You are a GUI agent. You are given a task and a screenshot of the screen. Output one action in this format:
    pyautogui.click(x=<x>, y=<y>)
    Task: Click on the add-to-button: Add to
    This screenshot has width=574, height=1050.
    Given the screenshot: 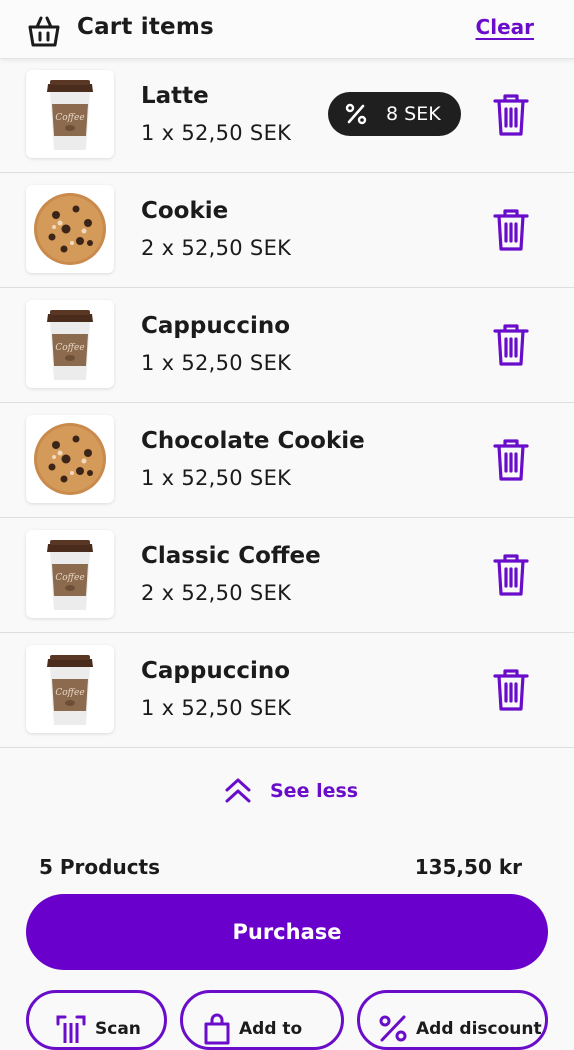 What is the action you would take?
    pyautogui.click(x=262, y=1020)
    